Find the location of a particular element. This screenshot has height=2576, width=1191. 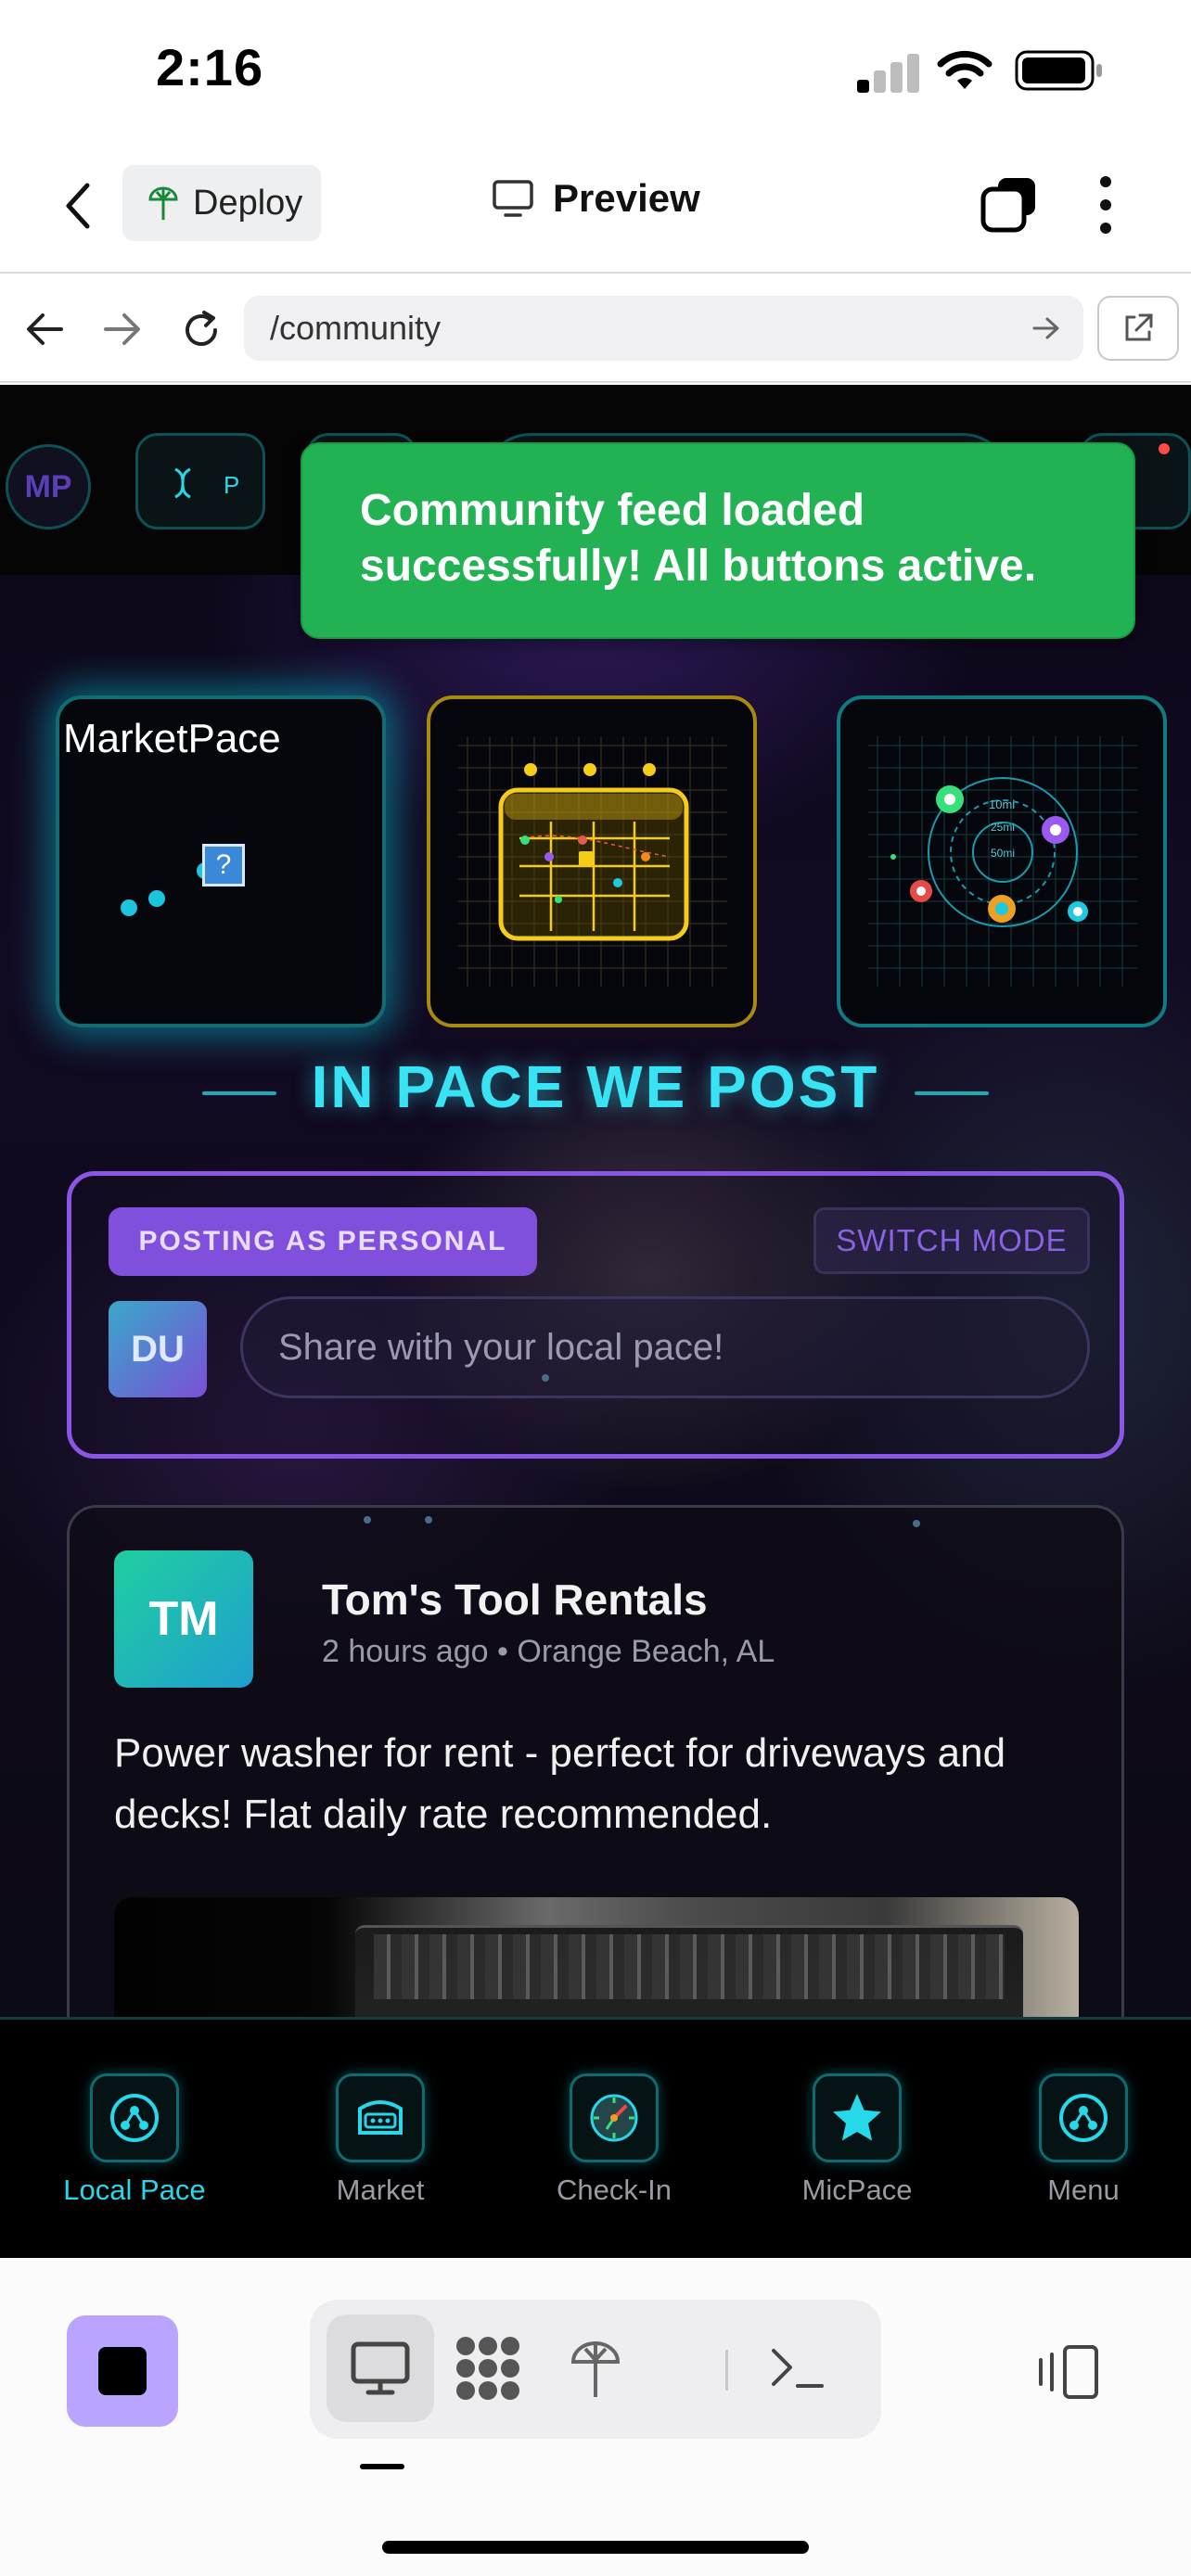

help-icon: ? is located at coordinates (223, 865).